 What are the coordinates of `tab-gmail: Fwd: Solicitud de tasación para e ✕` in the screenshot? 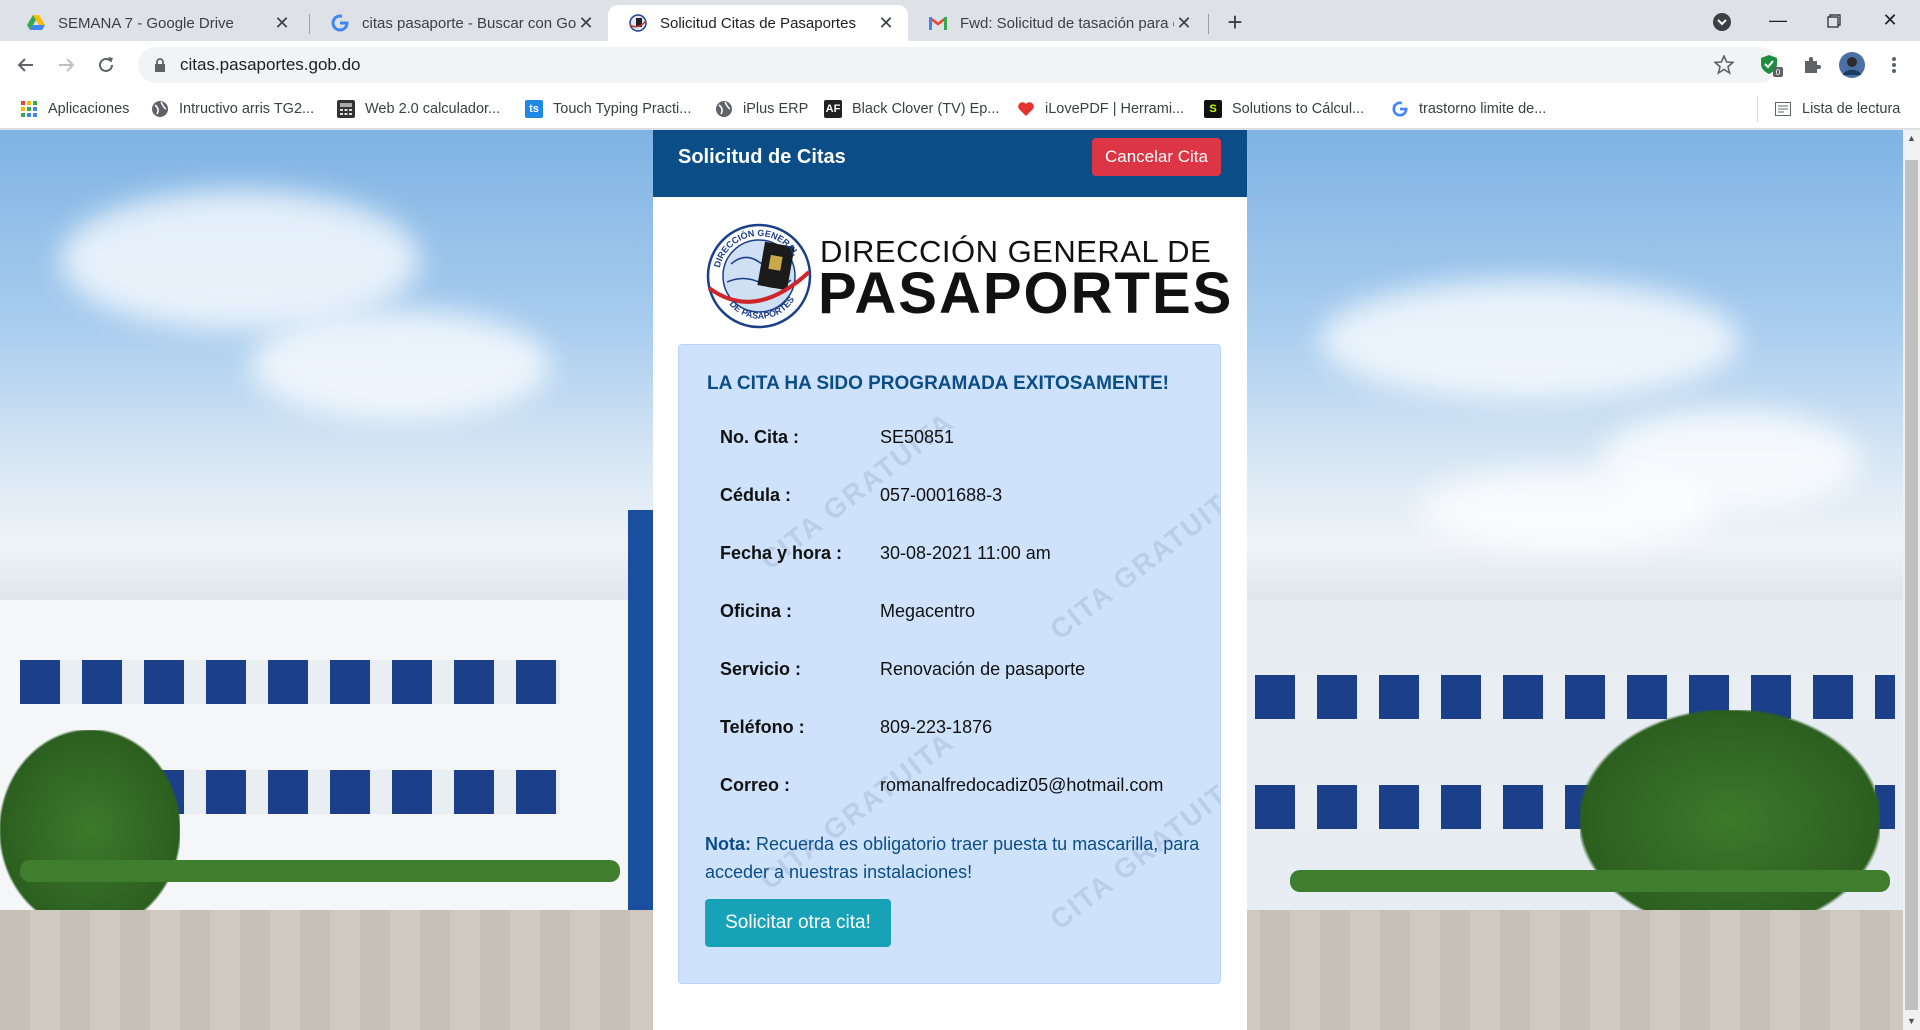 It's located at (1057, 23).